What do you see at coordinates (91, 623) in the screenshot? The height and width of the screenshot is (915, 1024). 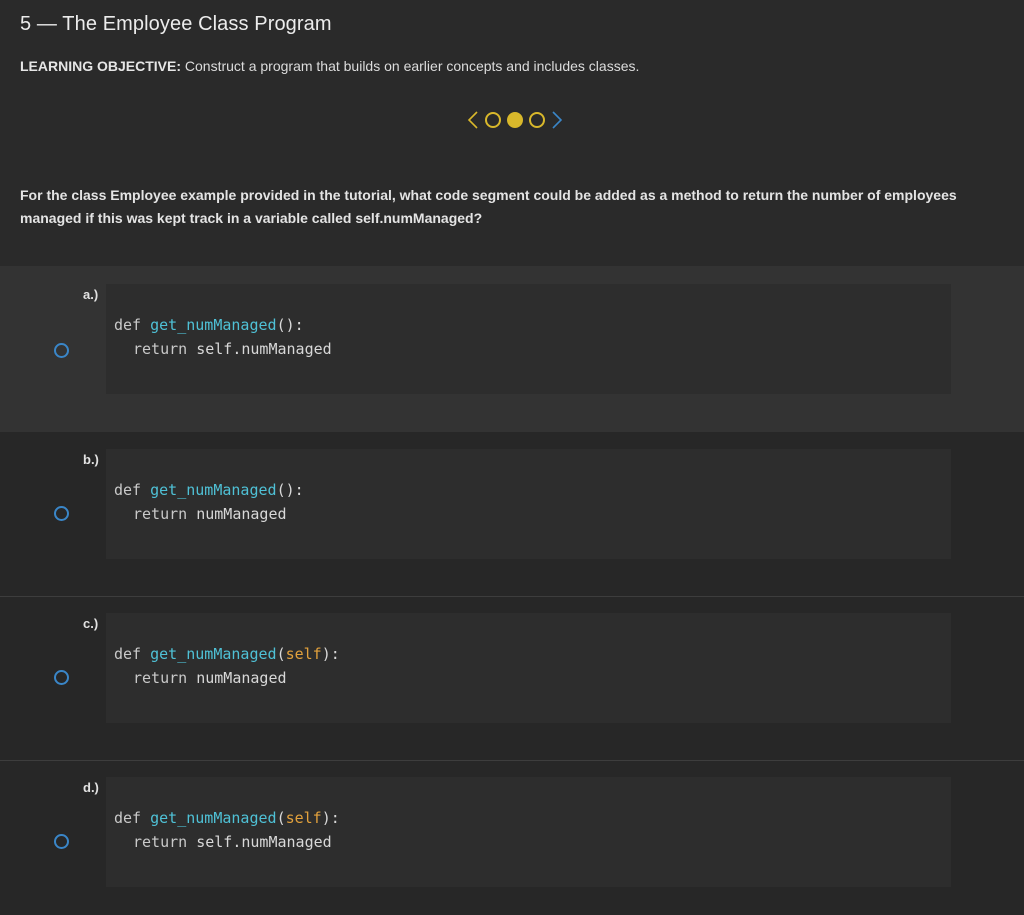 I see `option-letter: c.)` at bounding box center [91, 623].